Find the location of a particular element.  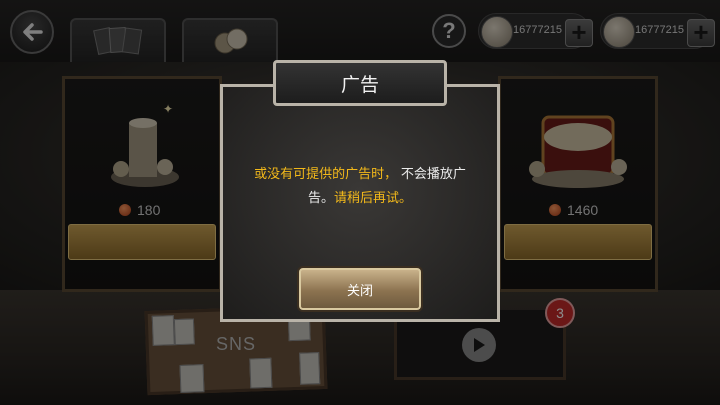

dialog-message-part: 告。 is located at coordinates (320, 197).